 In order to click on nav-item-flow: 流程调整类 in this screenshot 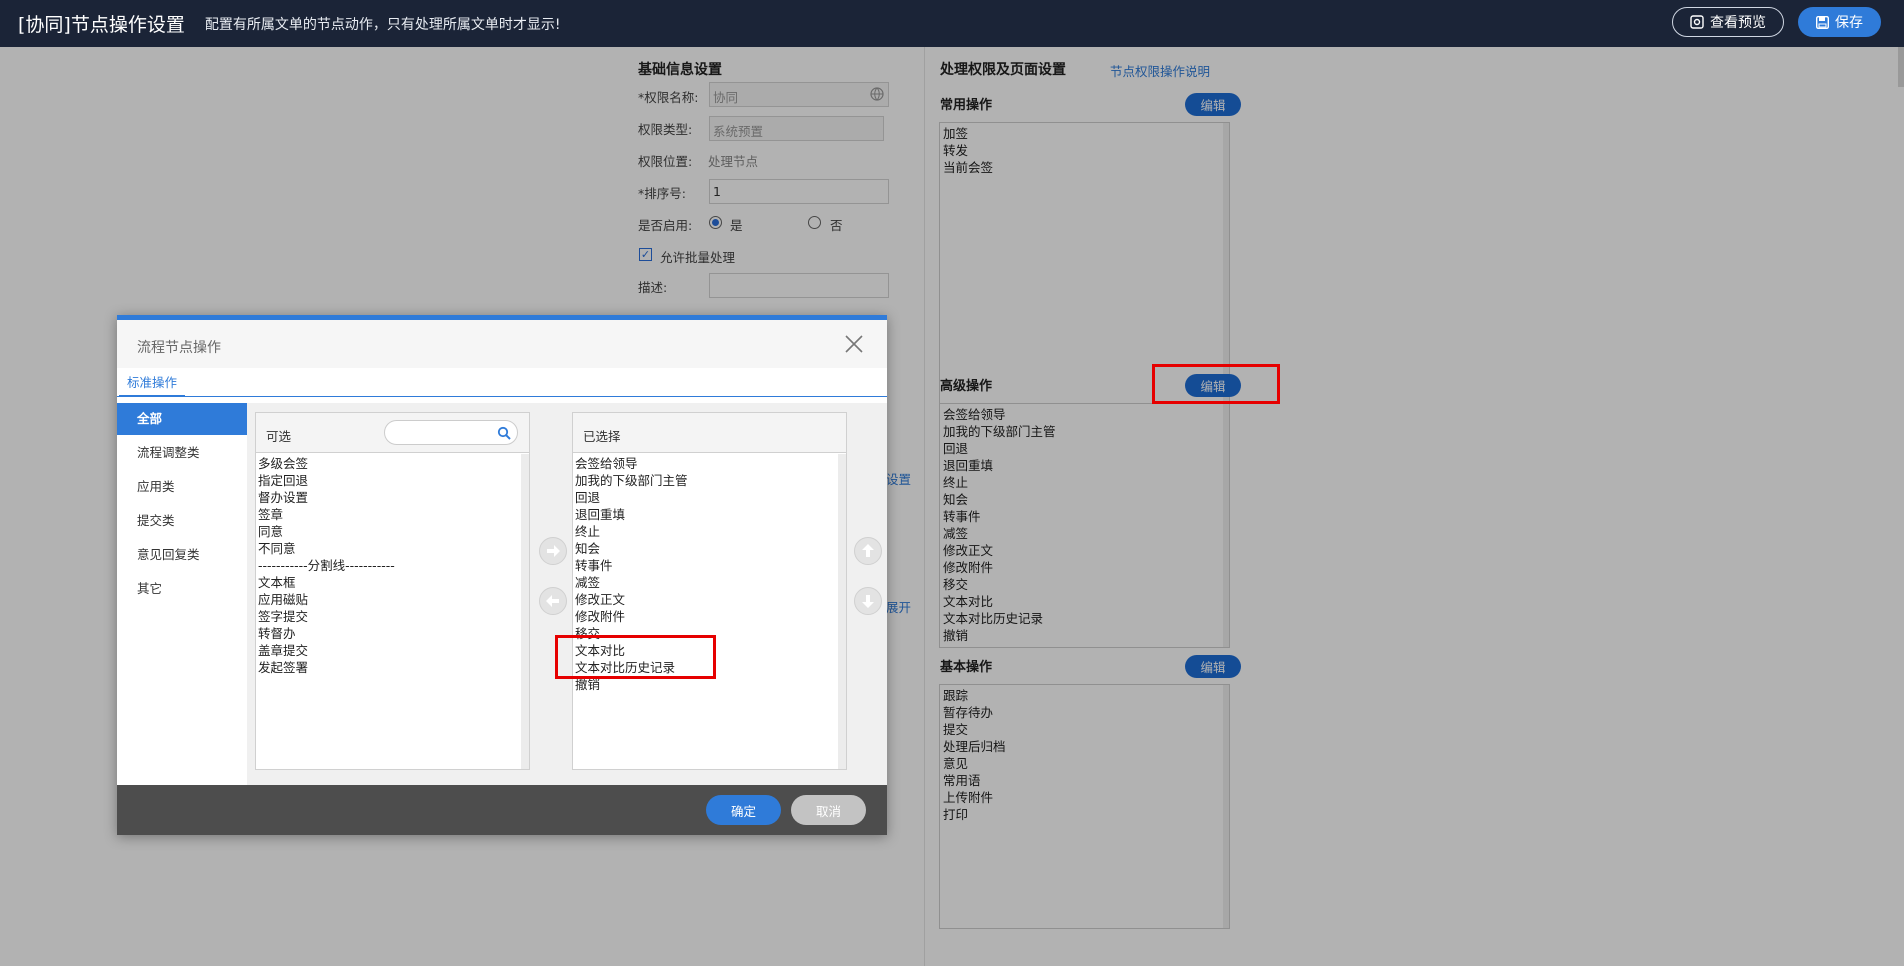, I will do `click(182, 453)`.